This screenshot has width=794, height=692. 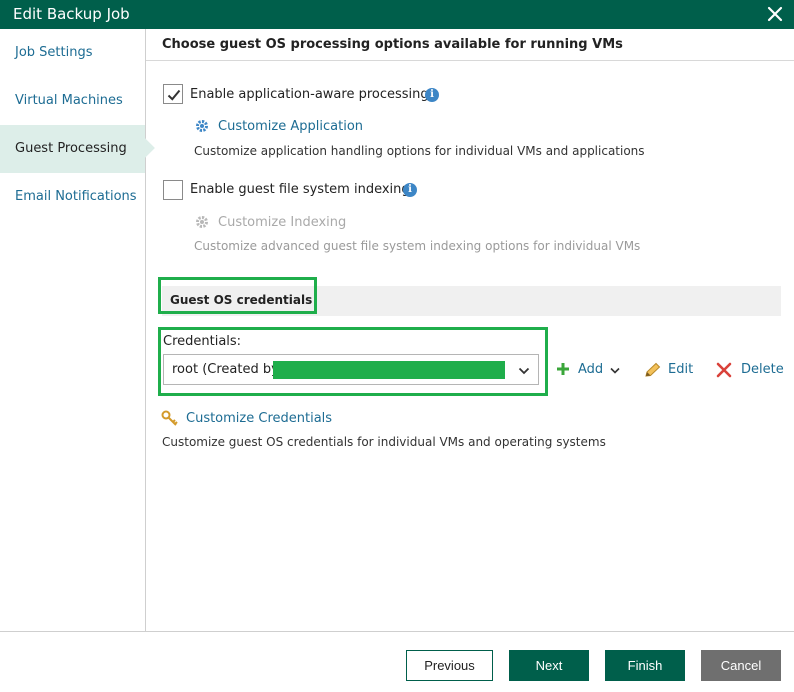 What do you see at coordinates (282, 222) in the screenshot?
I see `customize-indexing-link: Customize Indexing` at bounding box center [282, 222].